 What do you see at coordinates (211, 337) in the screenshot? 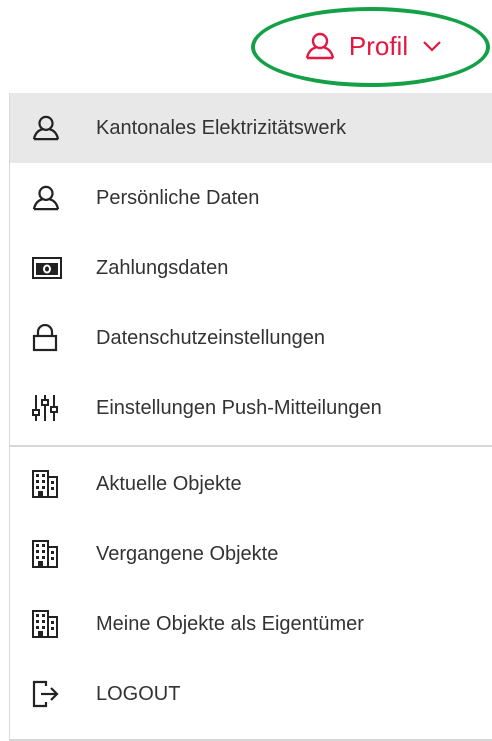
I see `menu-item-label: Datenschutzeinstellungen` at bounding box center [211, 337].